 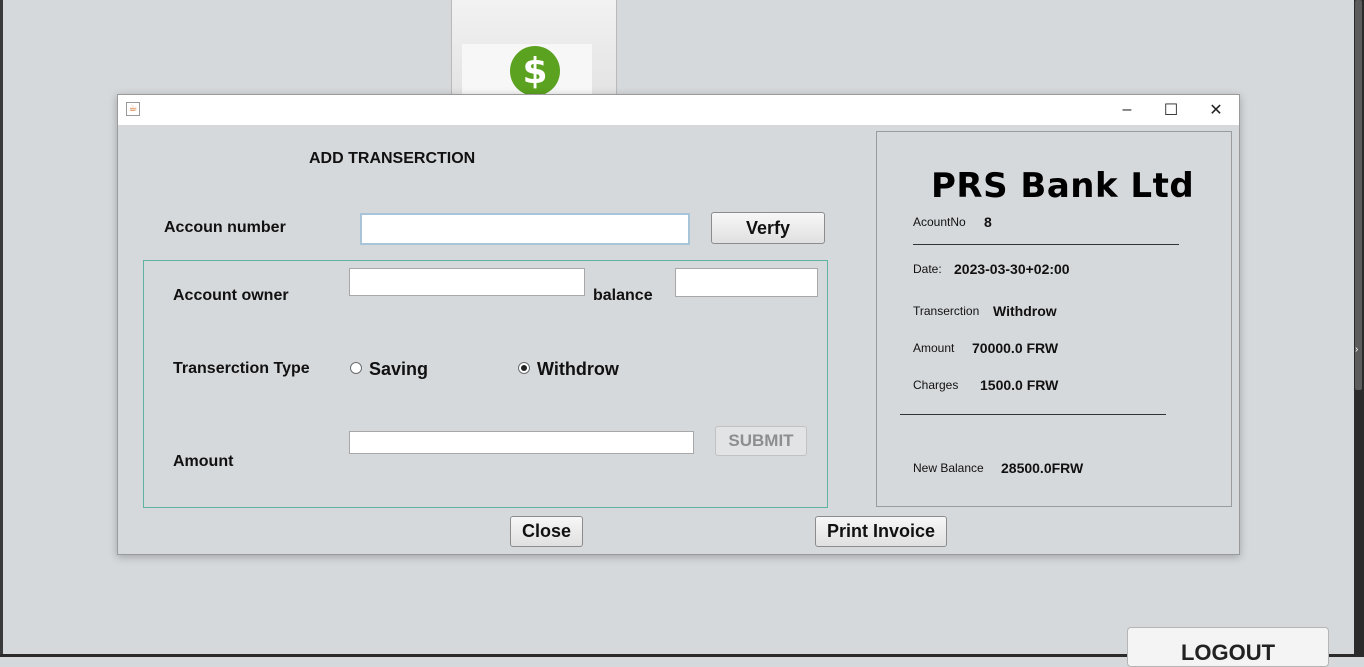 What do you see at coordinates (623, 295) in the screenshot?
I see `balance-label: balance` at bounding box center [623, 295].